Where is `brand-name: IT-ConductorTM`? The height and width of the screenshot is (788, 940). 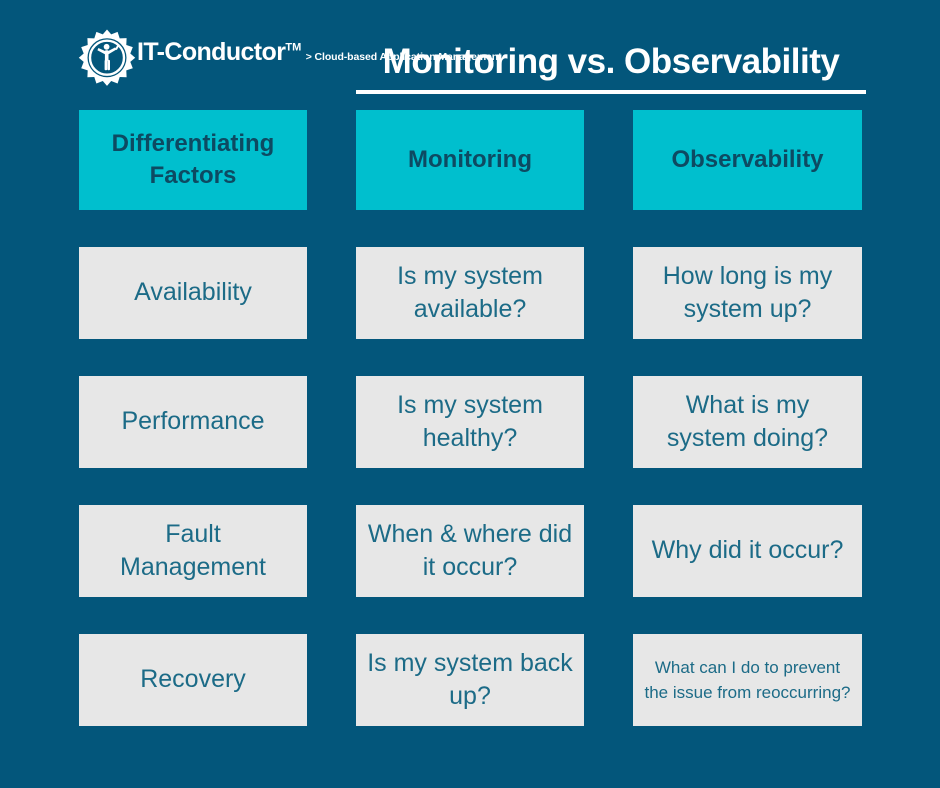
brand-name: IT-ConductorTM is located at coordinates (219, 52).